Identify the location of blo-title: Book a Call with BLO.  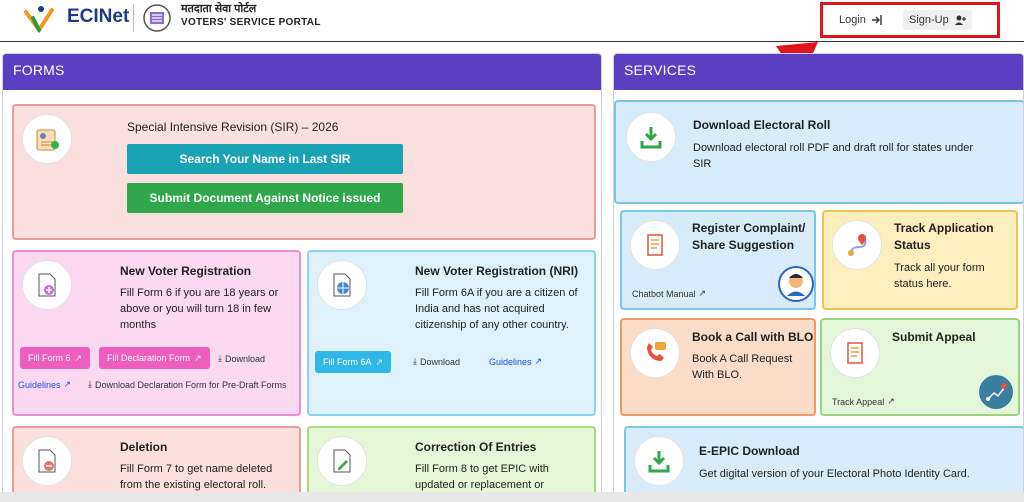
(753, 337).